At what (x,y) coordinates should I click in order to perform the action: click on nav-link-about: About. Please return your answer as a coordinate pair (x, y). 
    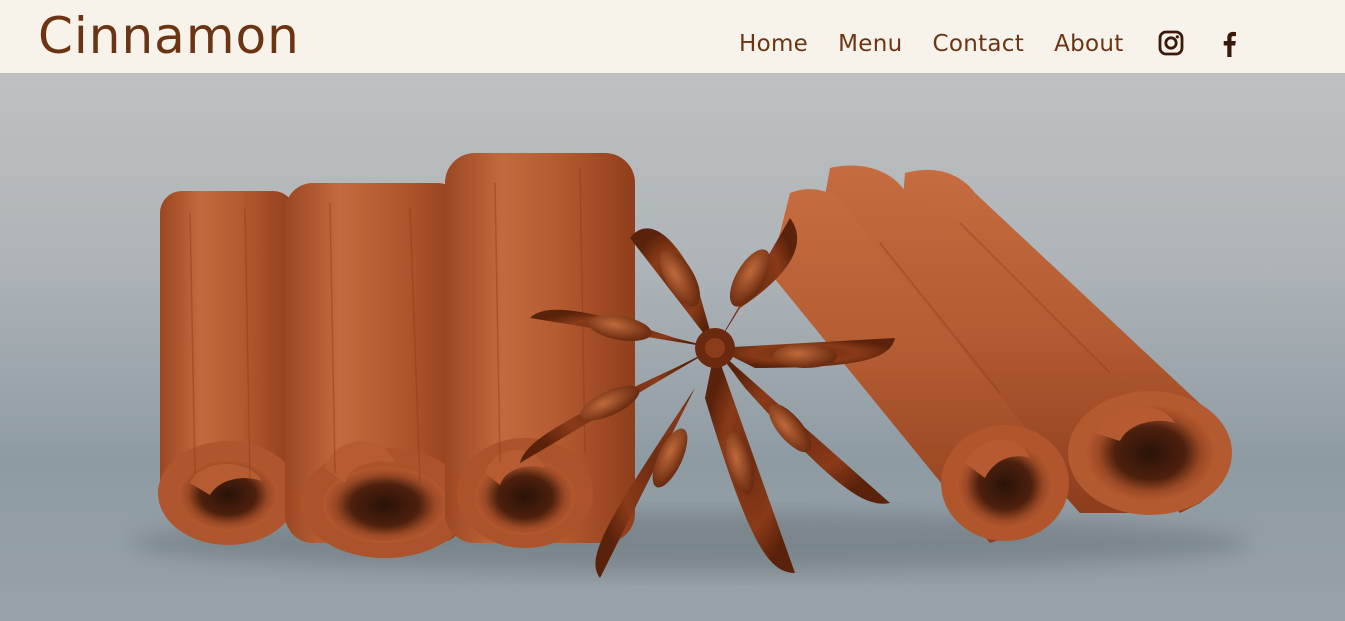
    Looking at the image, I should click on (1089, 44).